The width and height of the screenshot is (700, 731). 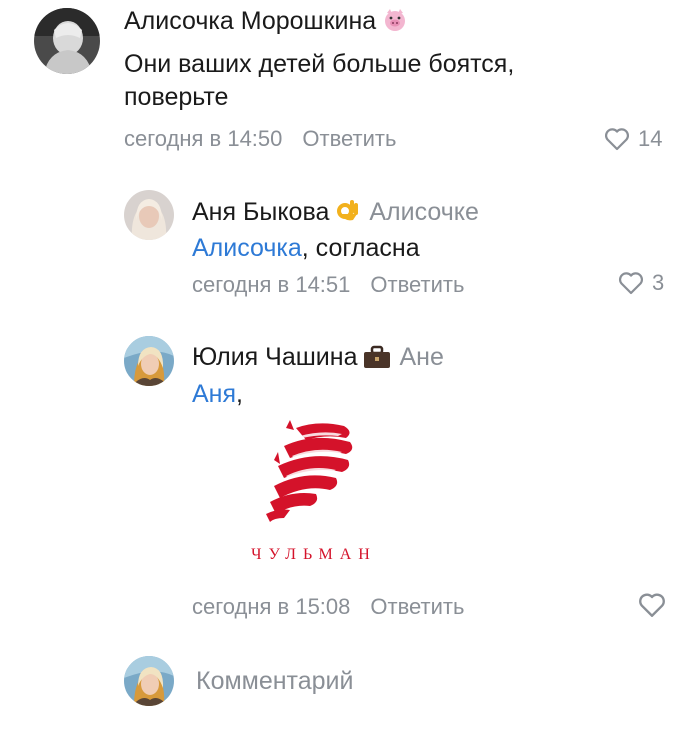 I want to click on comment-meta: сегодня в 15:08 Ответить, so click(x=328, y=607).